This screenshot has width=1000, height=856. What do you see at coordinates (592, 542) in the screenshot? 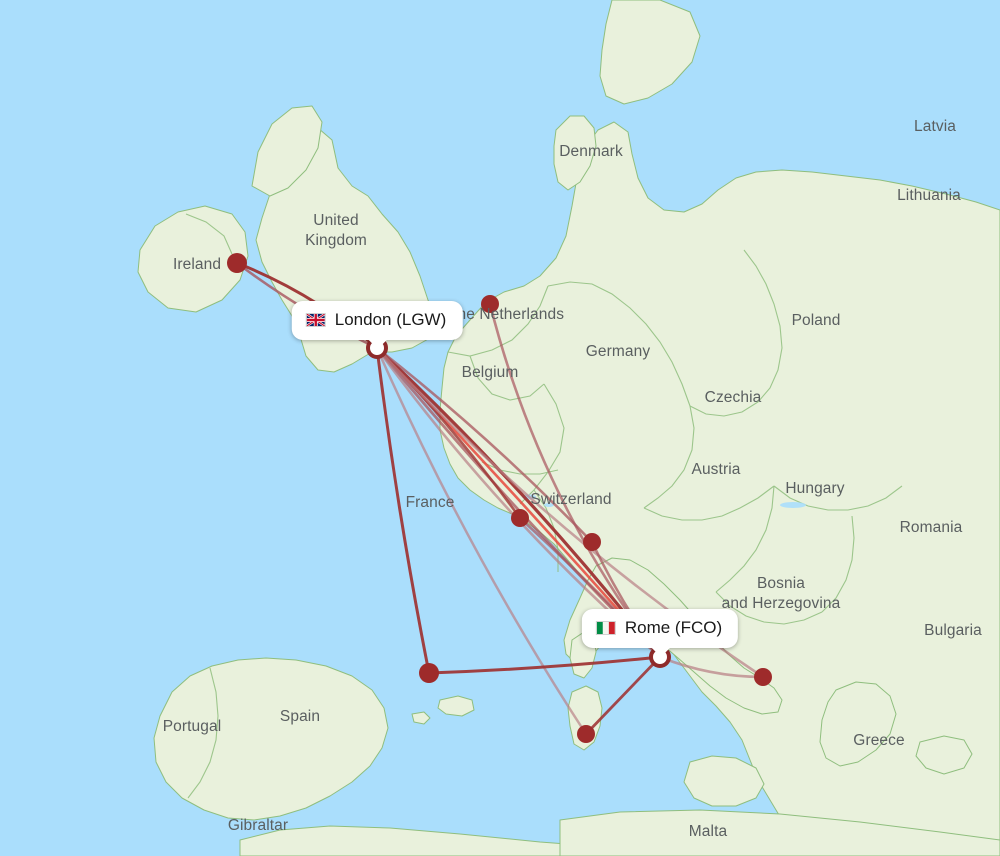
I see `destination-marker-milan` at bounding box center [592, 542].